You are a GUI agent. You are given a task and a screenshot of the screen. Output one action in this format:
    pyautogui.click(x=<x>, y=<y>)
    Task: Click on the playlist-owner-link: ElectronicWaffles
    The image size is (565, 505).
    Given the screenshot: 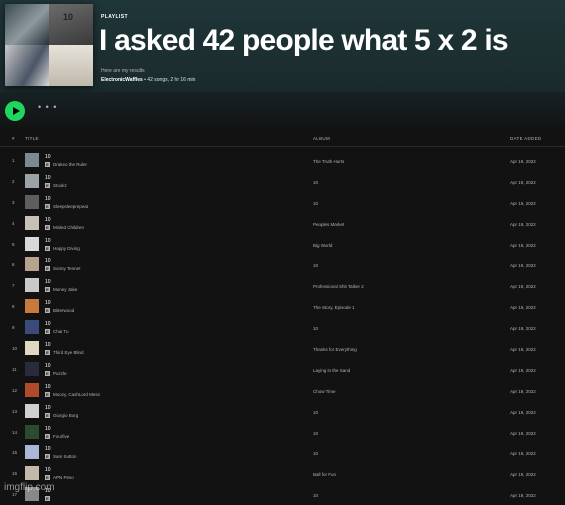 What is the action you would take?
    pyautogui.click(x=122, y=80)
    